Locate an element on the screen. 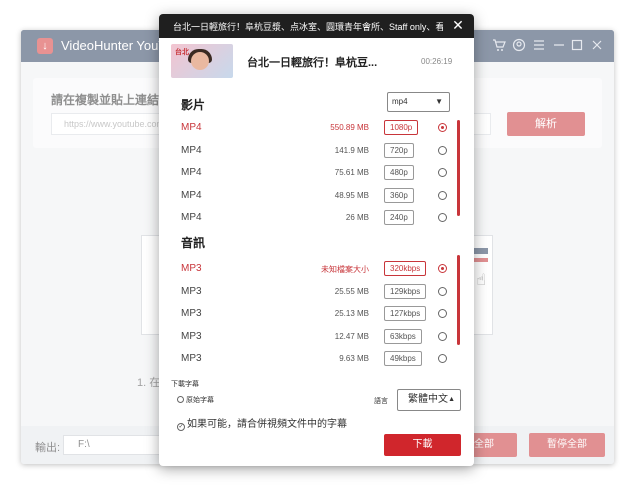 The height and width of the screenshot is (502, 643). language-select-value: 繁體中文 is located at coordinates (428, 399).